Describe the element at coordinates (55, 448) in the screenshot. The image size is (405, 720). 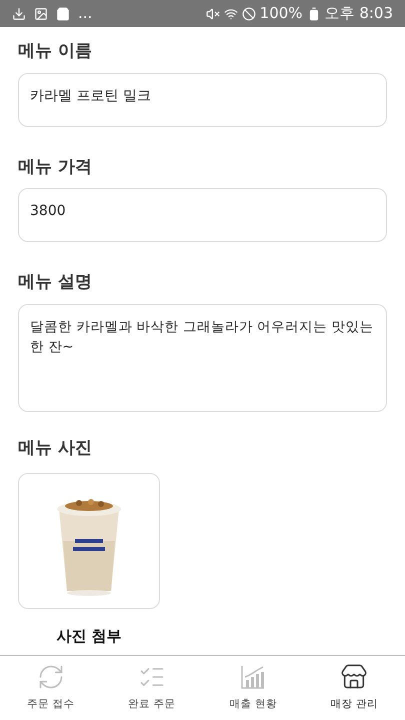
I see `field-label: 메뉴 사진` at that location.